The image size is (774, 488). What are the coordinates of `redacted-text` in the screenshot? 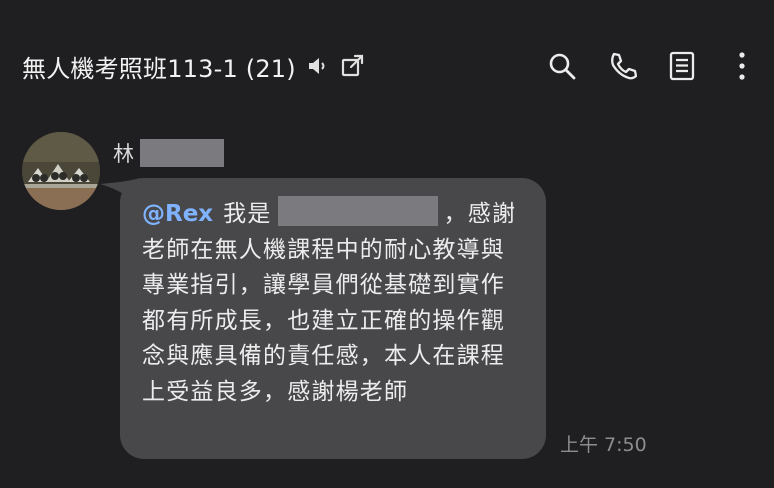 It's located at (357, 211).